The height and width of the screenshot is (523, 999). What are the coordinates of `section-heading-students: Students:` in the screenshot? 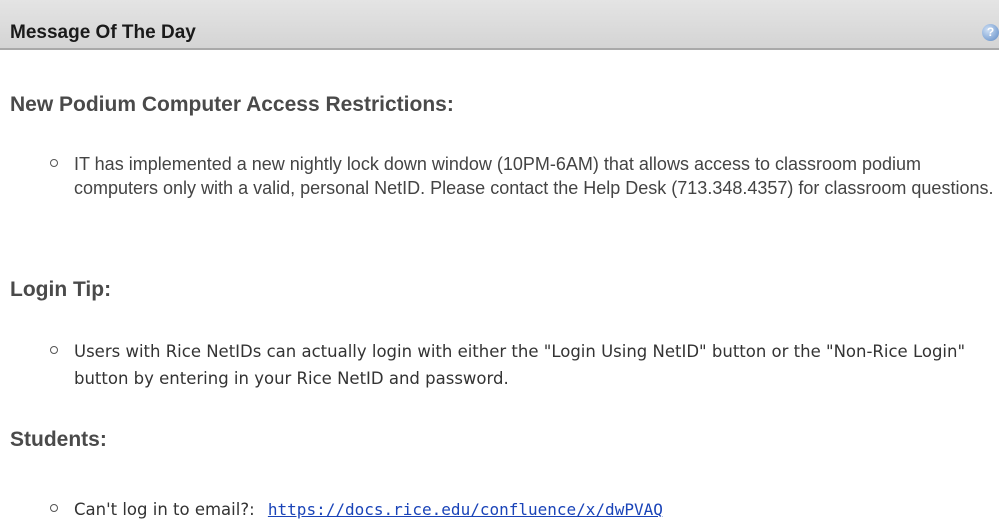 It's located at (58, 439).